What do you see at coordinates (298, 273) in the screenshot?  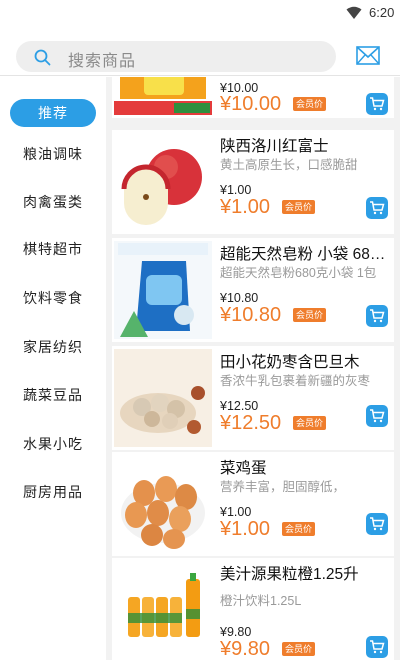 I see `product-description: 超能天然皂粉680克小袋 1包` at bounding box center [298, 273].